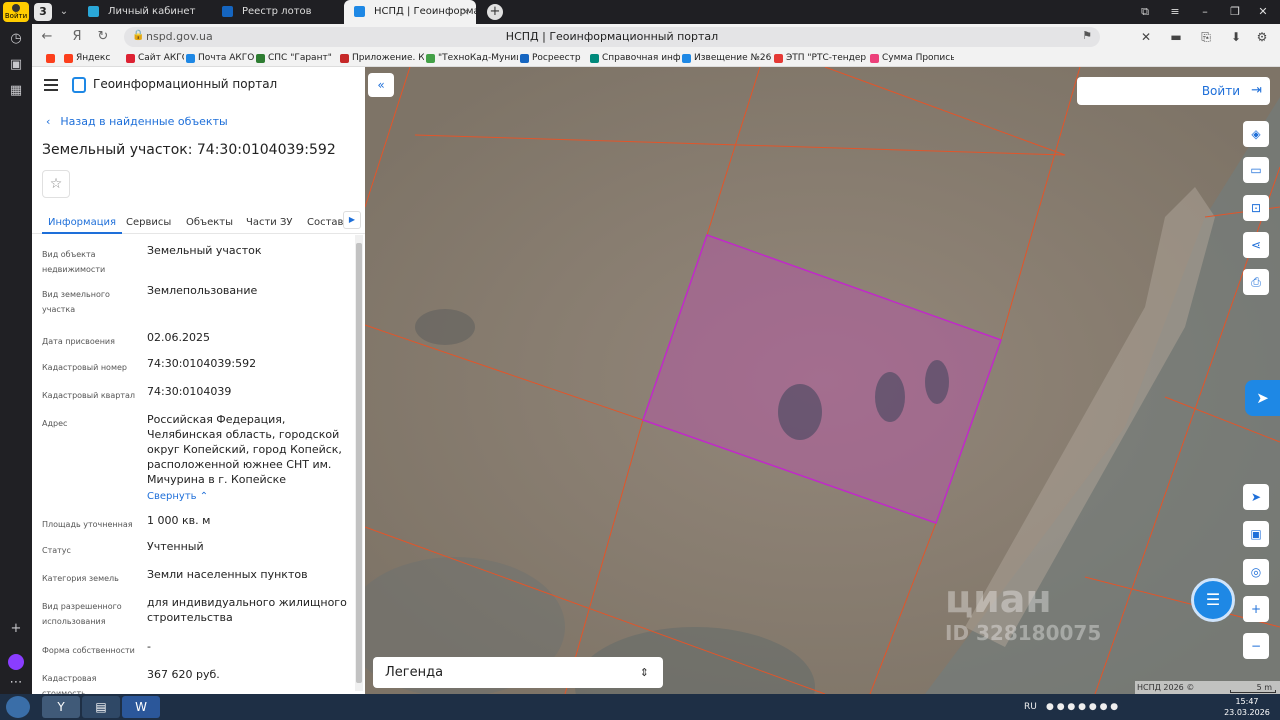  What do you see at coordinates (226, 58) in the screenshot?
I see `bookmark-label: Почта АКГО` at bounding box center [226, 58].